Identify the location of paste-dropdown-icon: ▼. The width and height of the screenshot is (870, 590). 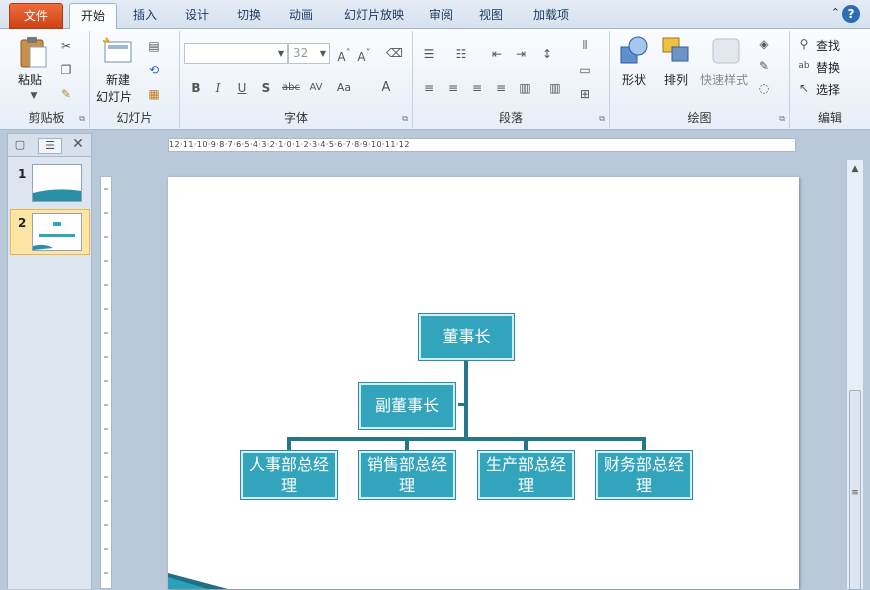
(34, 96).